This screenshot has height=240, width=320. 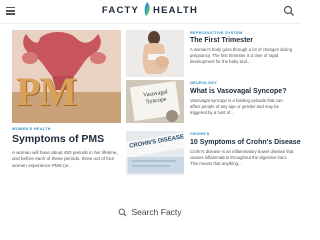 I want to click on article-title: The First Trimester, so click(x=221, y=40).